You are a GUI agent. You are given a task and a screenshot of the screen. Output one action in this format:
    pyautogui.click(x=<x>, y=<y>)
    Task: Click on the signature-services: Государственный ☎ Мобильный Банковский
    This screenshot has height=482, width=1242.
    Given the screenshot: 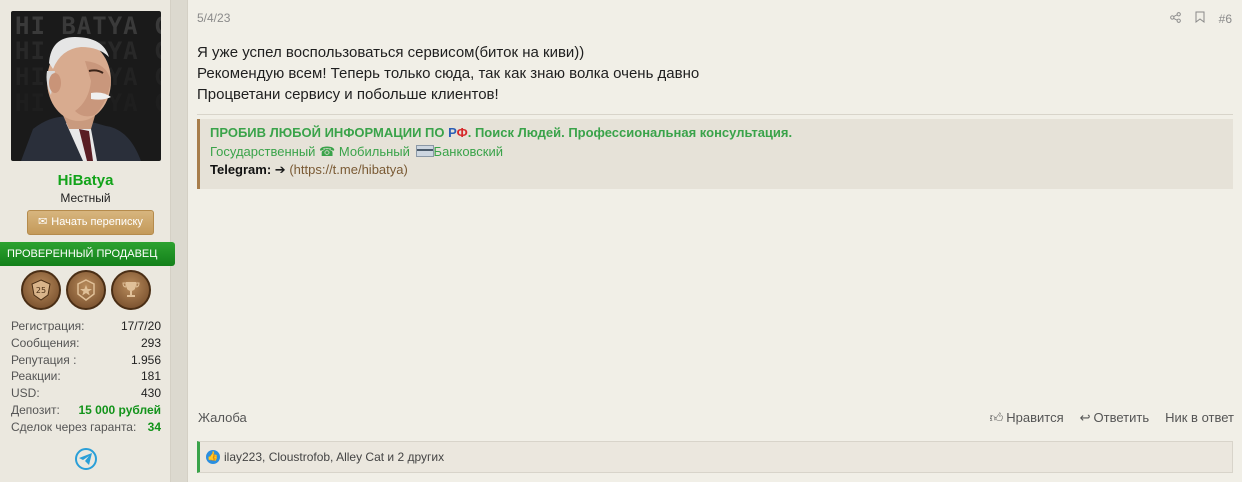 What is the action you would take?
    pyautogui.click(x=716, y=152)
    